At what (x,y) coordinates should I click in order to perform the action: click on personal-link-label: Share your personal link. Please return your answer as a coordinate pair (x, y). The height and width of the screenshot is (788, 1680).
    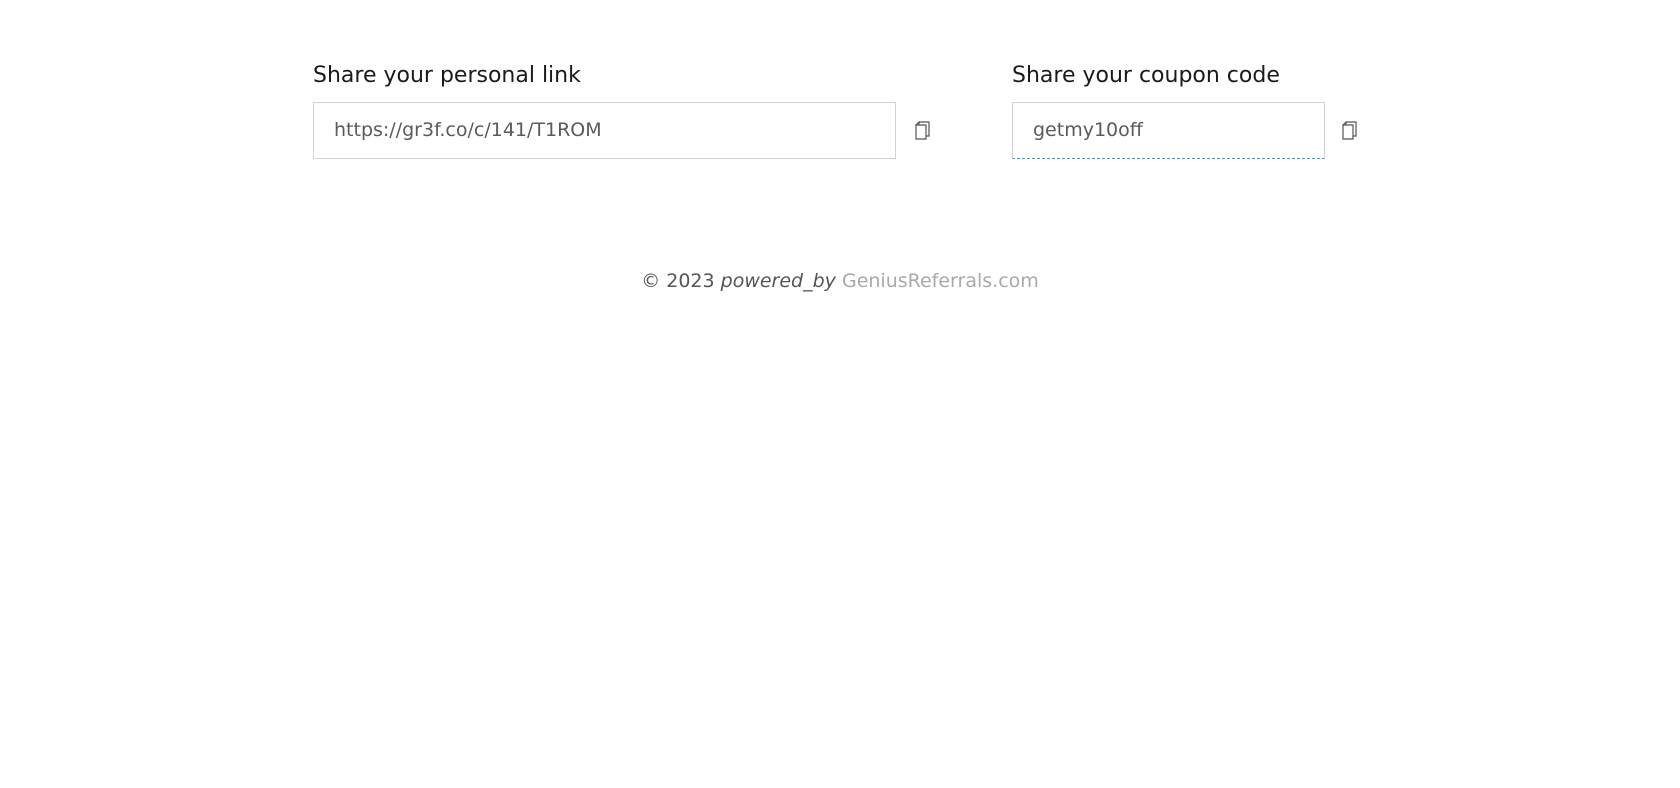
    Looking at the image, I should click on (447, 75).